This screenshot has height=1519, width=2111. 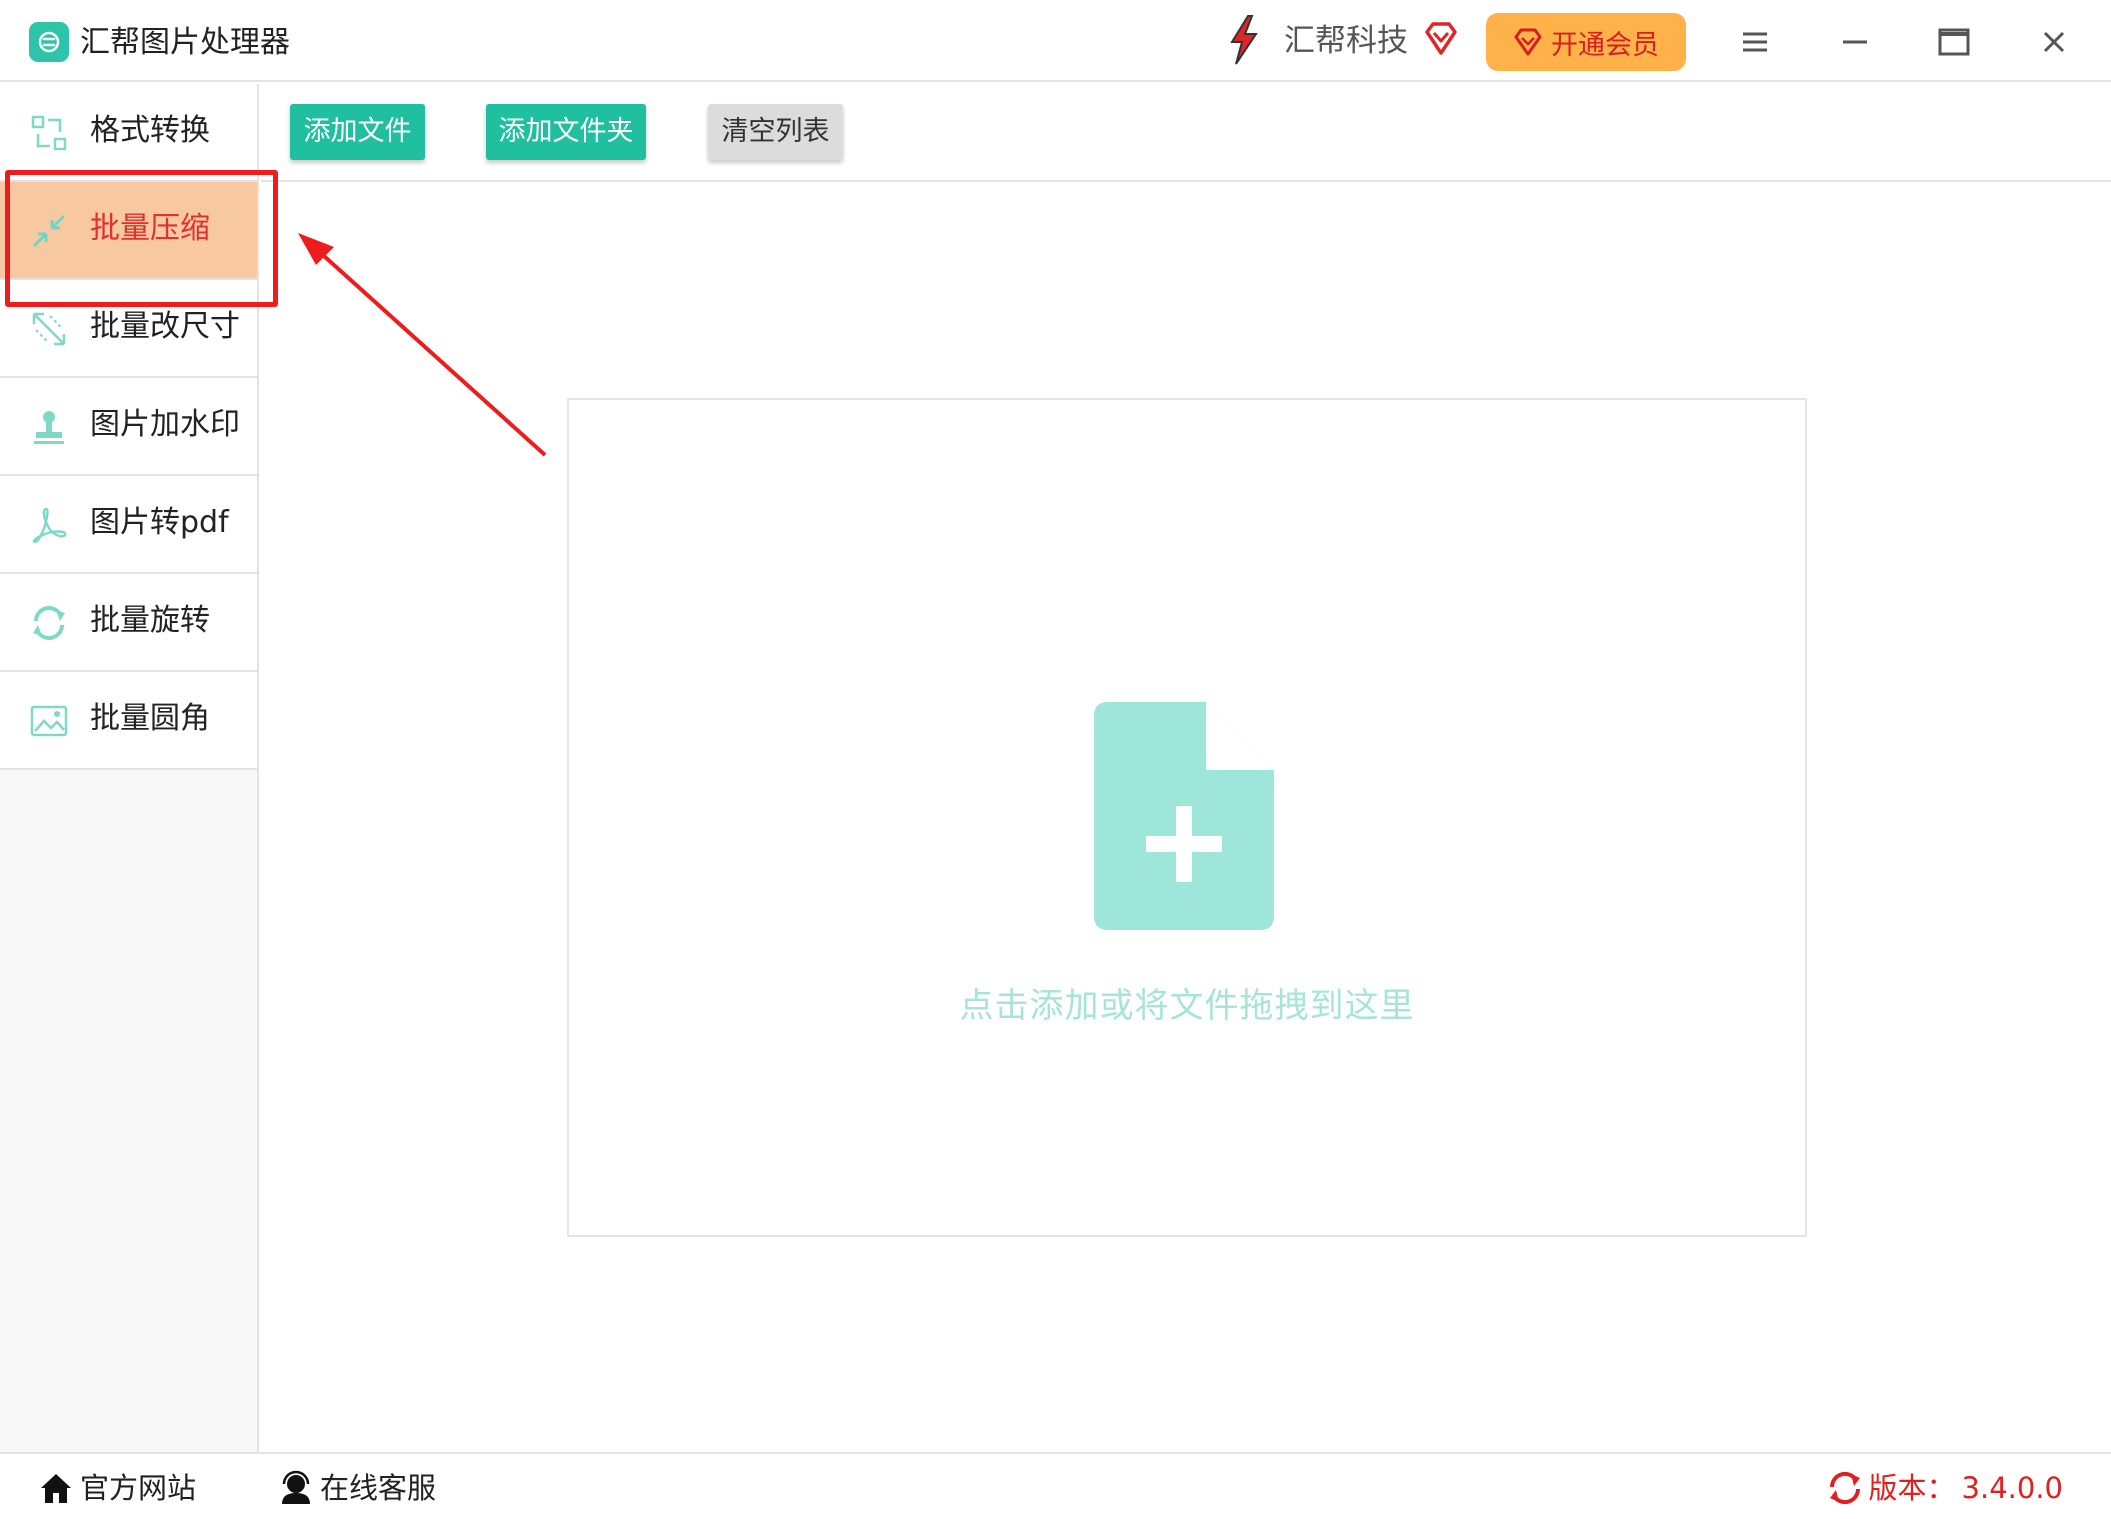 What do you see at coordinates (1187, 1006) in the screenshot?
I see `dropzone-hint: 点击添加或将文件拖拽到这里` at bounding box center [1187, 1006].